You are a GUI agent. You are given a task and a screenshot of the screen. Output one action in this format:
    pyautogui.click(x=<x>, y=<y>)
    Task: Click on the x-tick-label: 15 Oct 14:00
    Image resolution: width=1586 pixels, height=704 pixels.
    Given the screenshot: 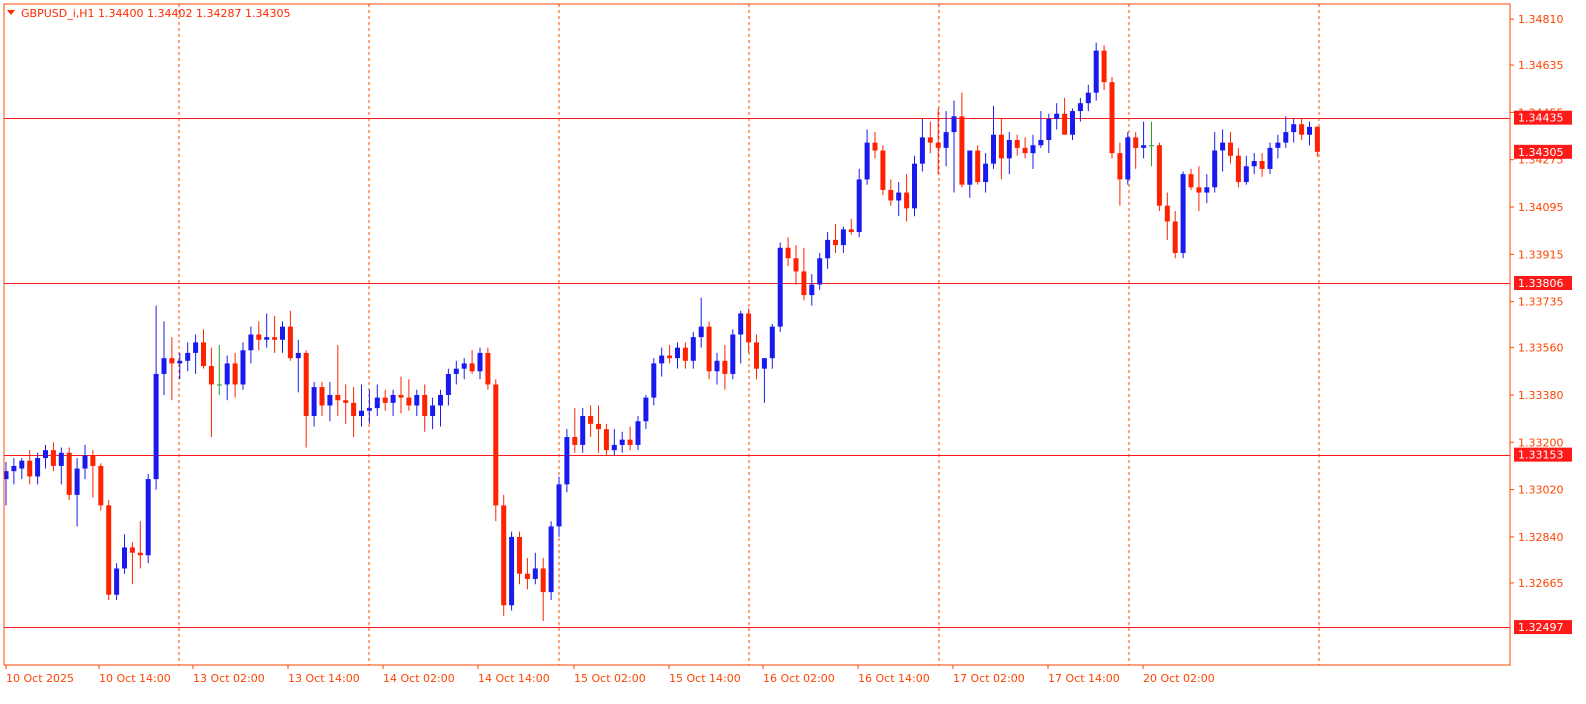 What is the action you would take?
    pyautogui.click(x=705, y=678)
    